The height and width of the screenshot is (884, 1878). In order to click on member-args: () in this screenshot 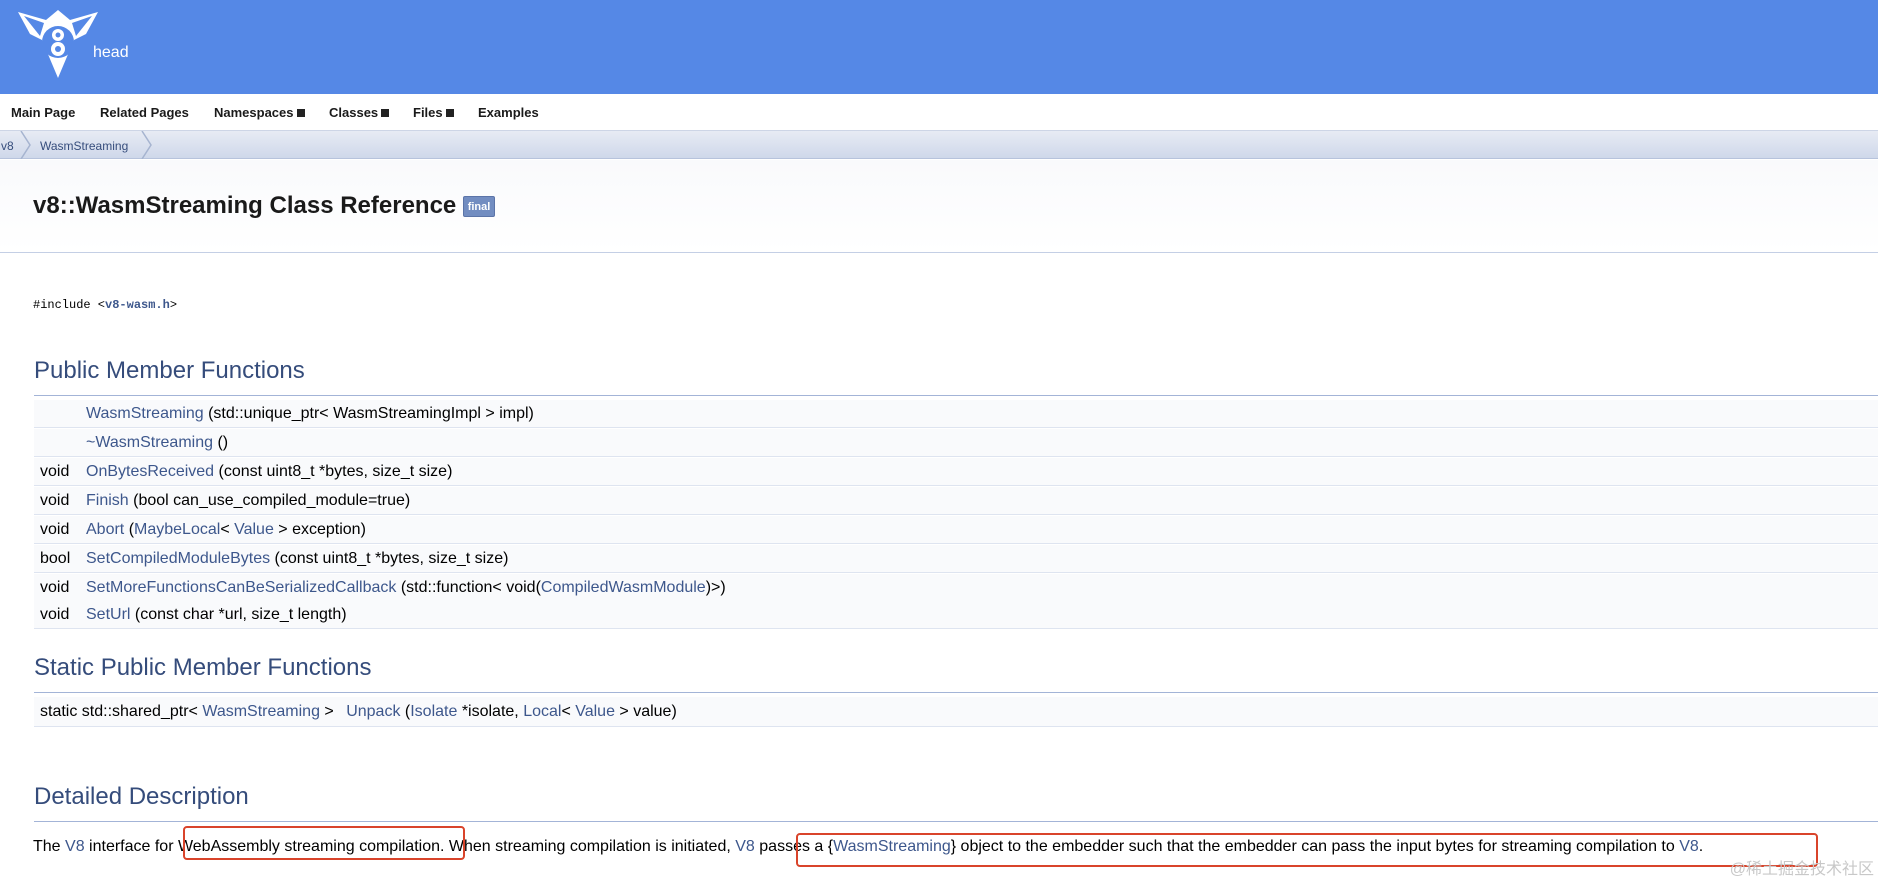, I will do `click(221, 442)`.